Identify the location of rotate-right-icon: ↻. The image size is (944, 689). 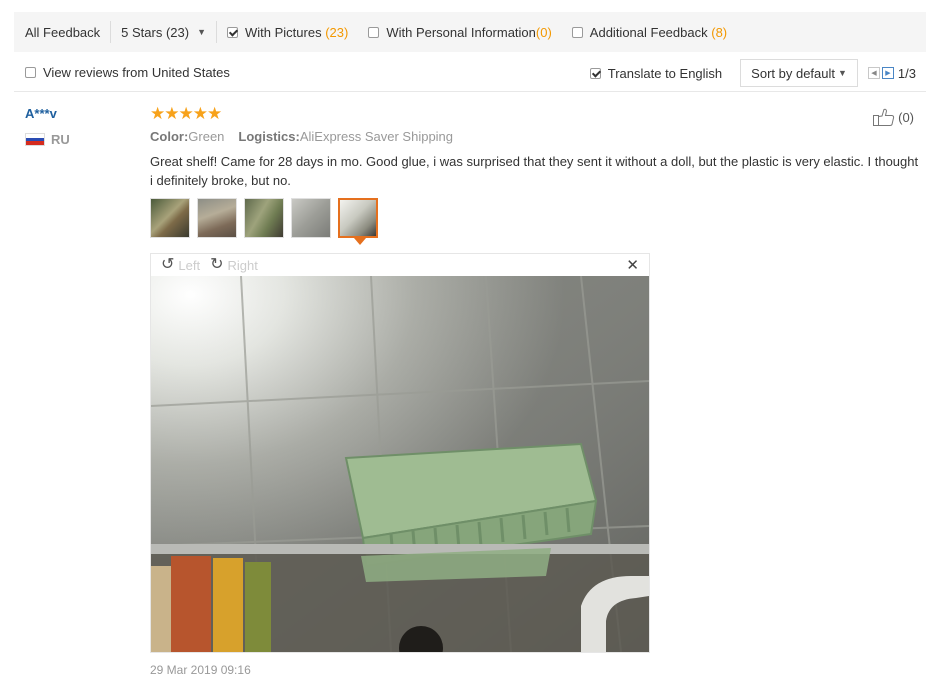
(217, 264).